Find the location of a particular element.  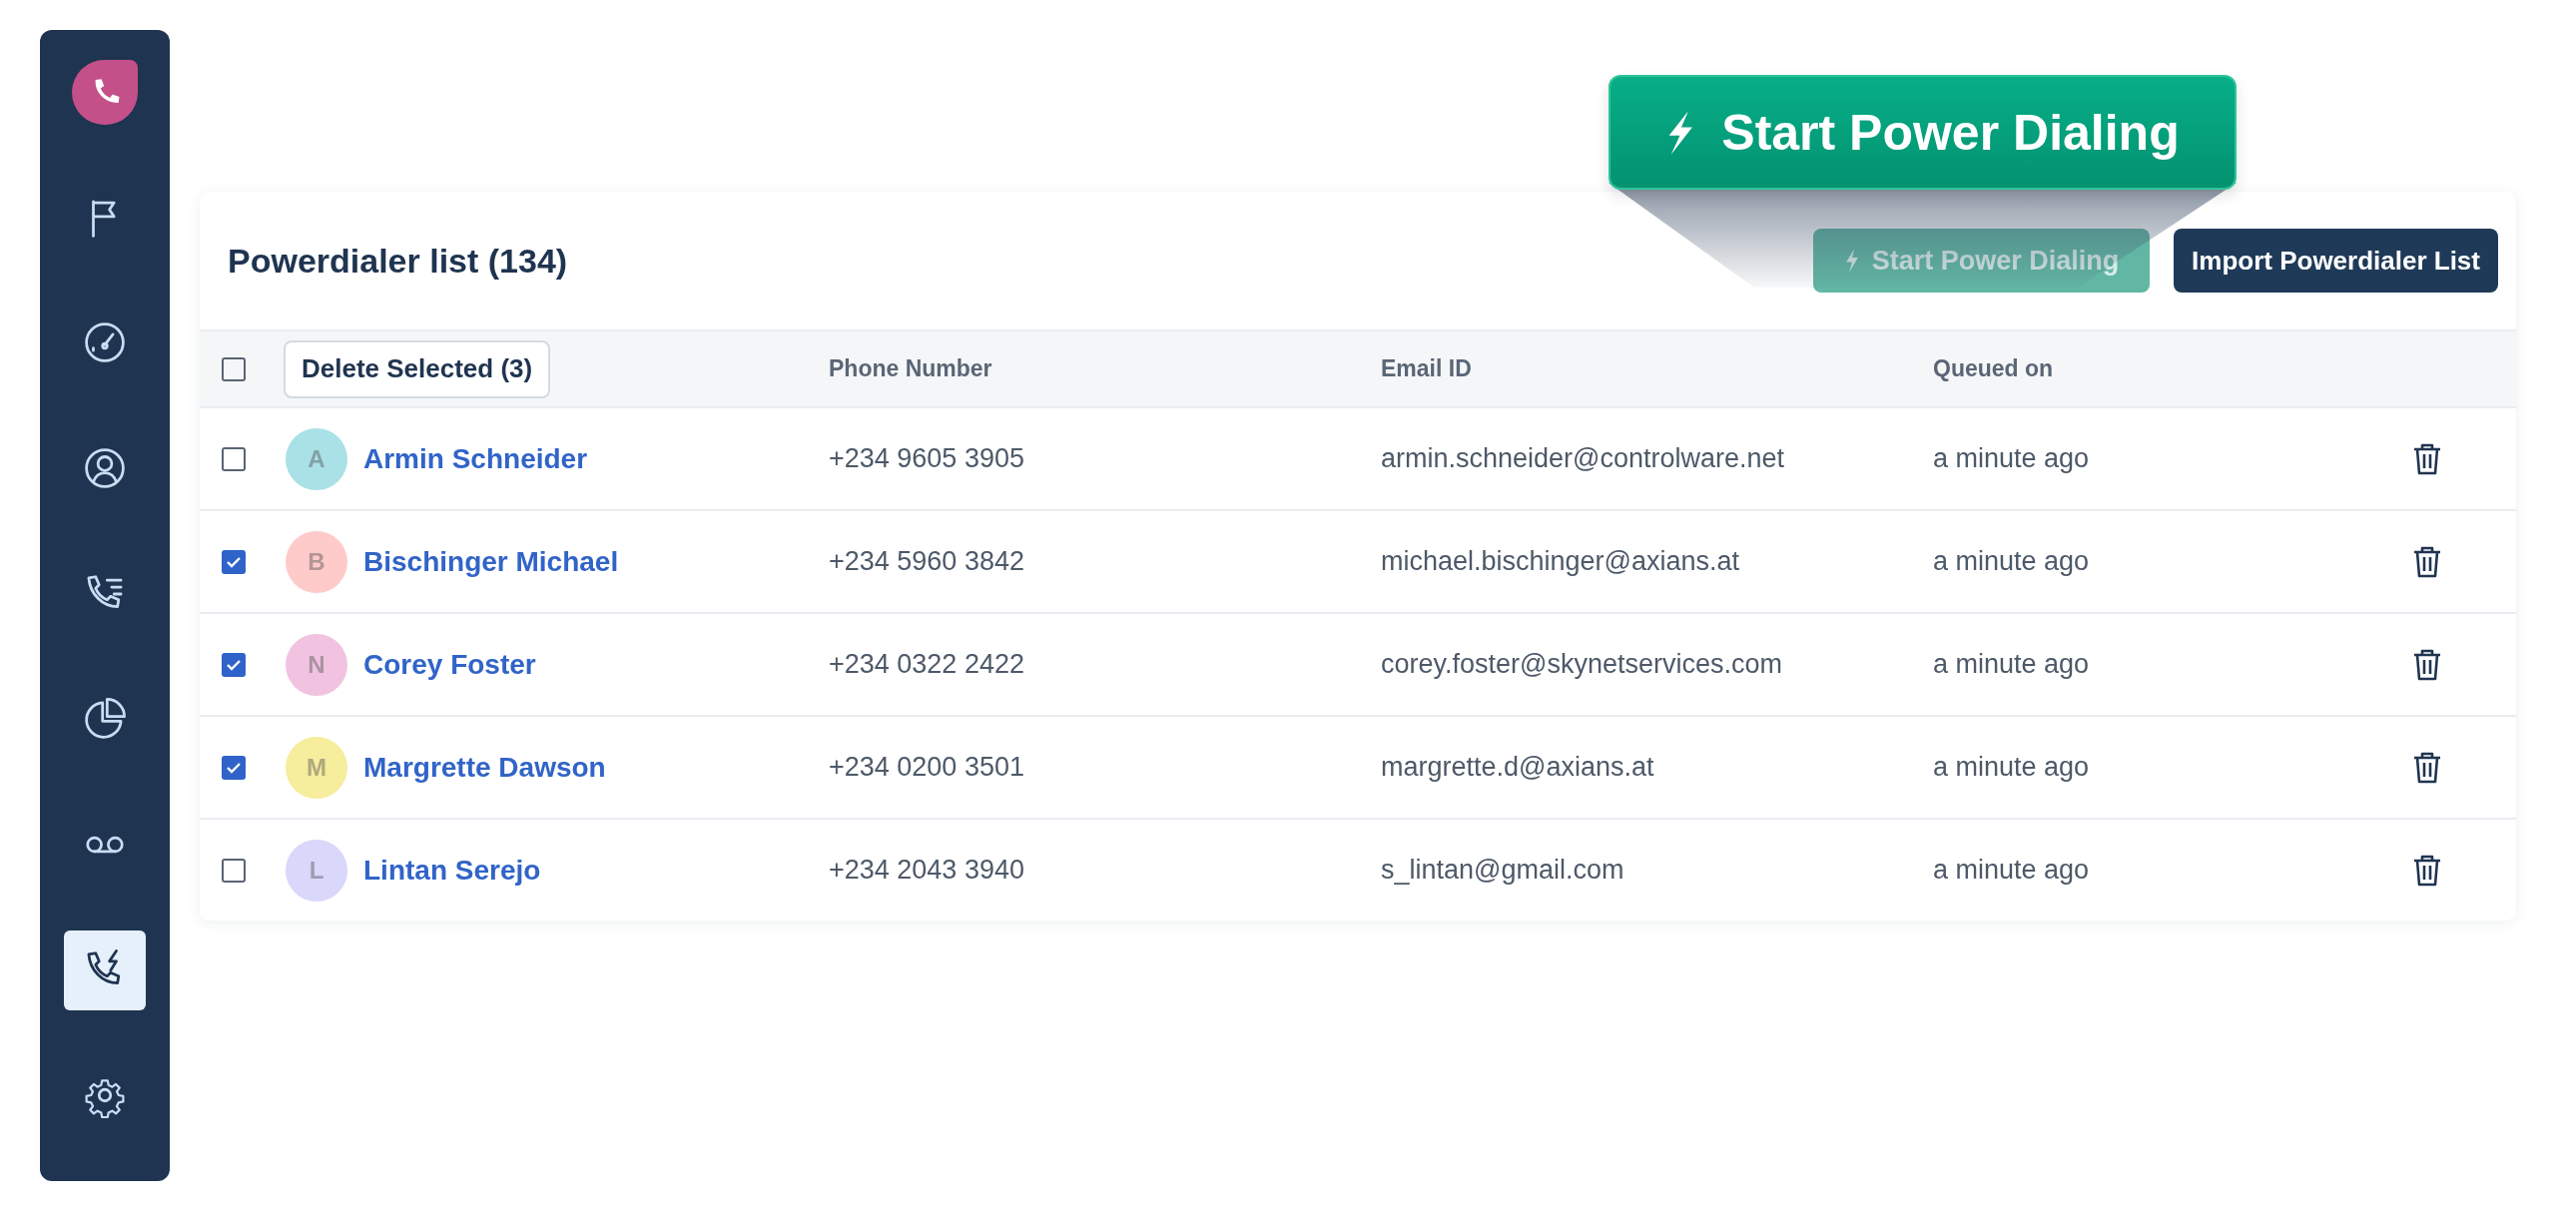

phone-number: +234 5960 3842 is located at coordinates (927, 561).